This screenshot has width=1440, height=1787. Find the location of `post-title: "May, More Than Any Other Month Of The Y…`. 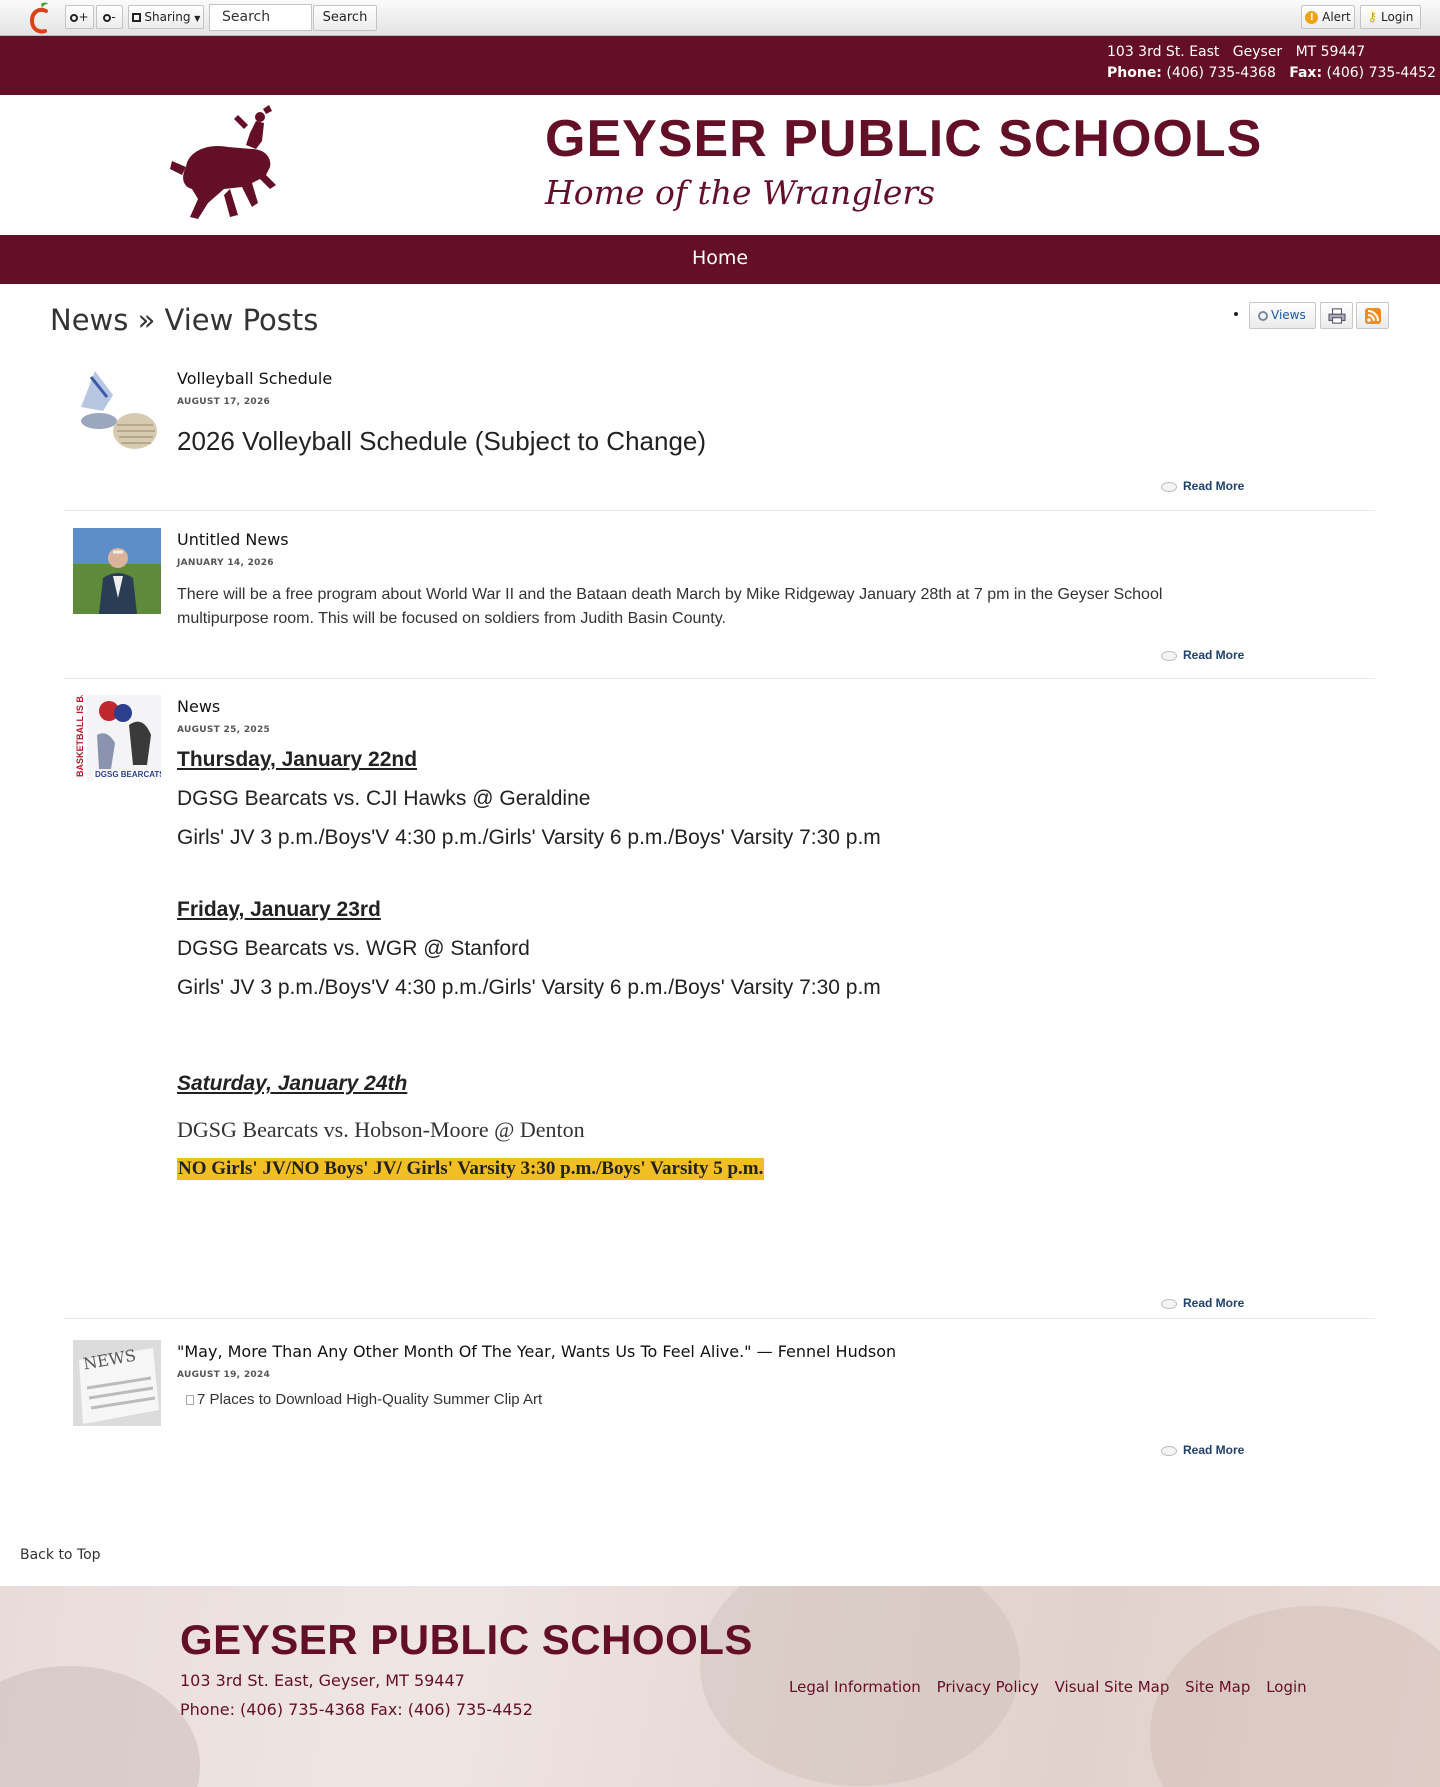

post-title: "May, More Than Any Other Month Of The Y… is located at coordinates (536, 1351).